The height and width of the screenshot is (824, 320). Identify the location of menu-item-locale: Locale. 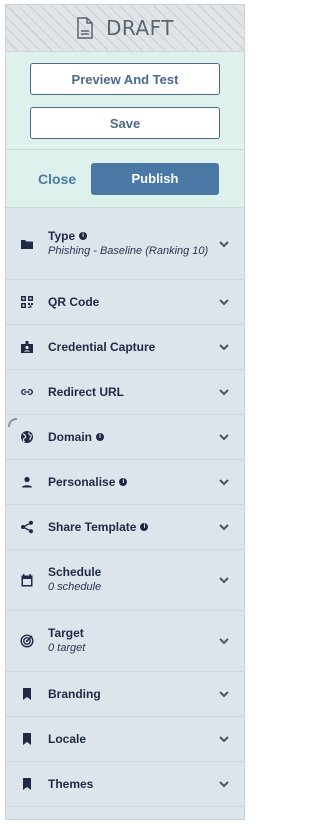
(125, 739).